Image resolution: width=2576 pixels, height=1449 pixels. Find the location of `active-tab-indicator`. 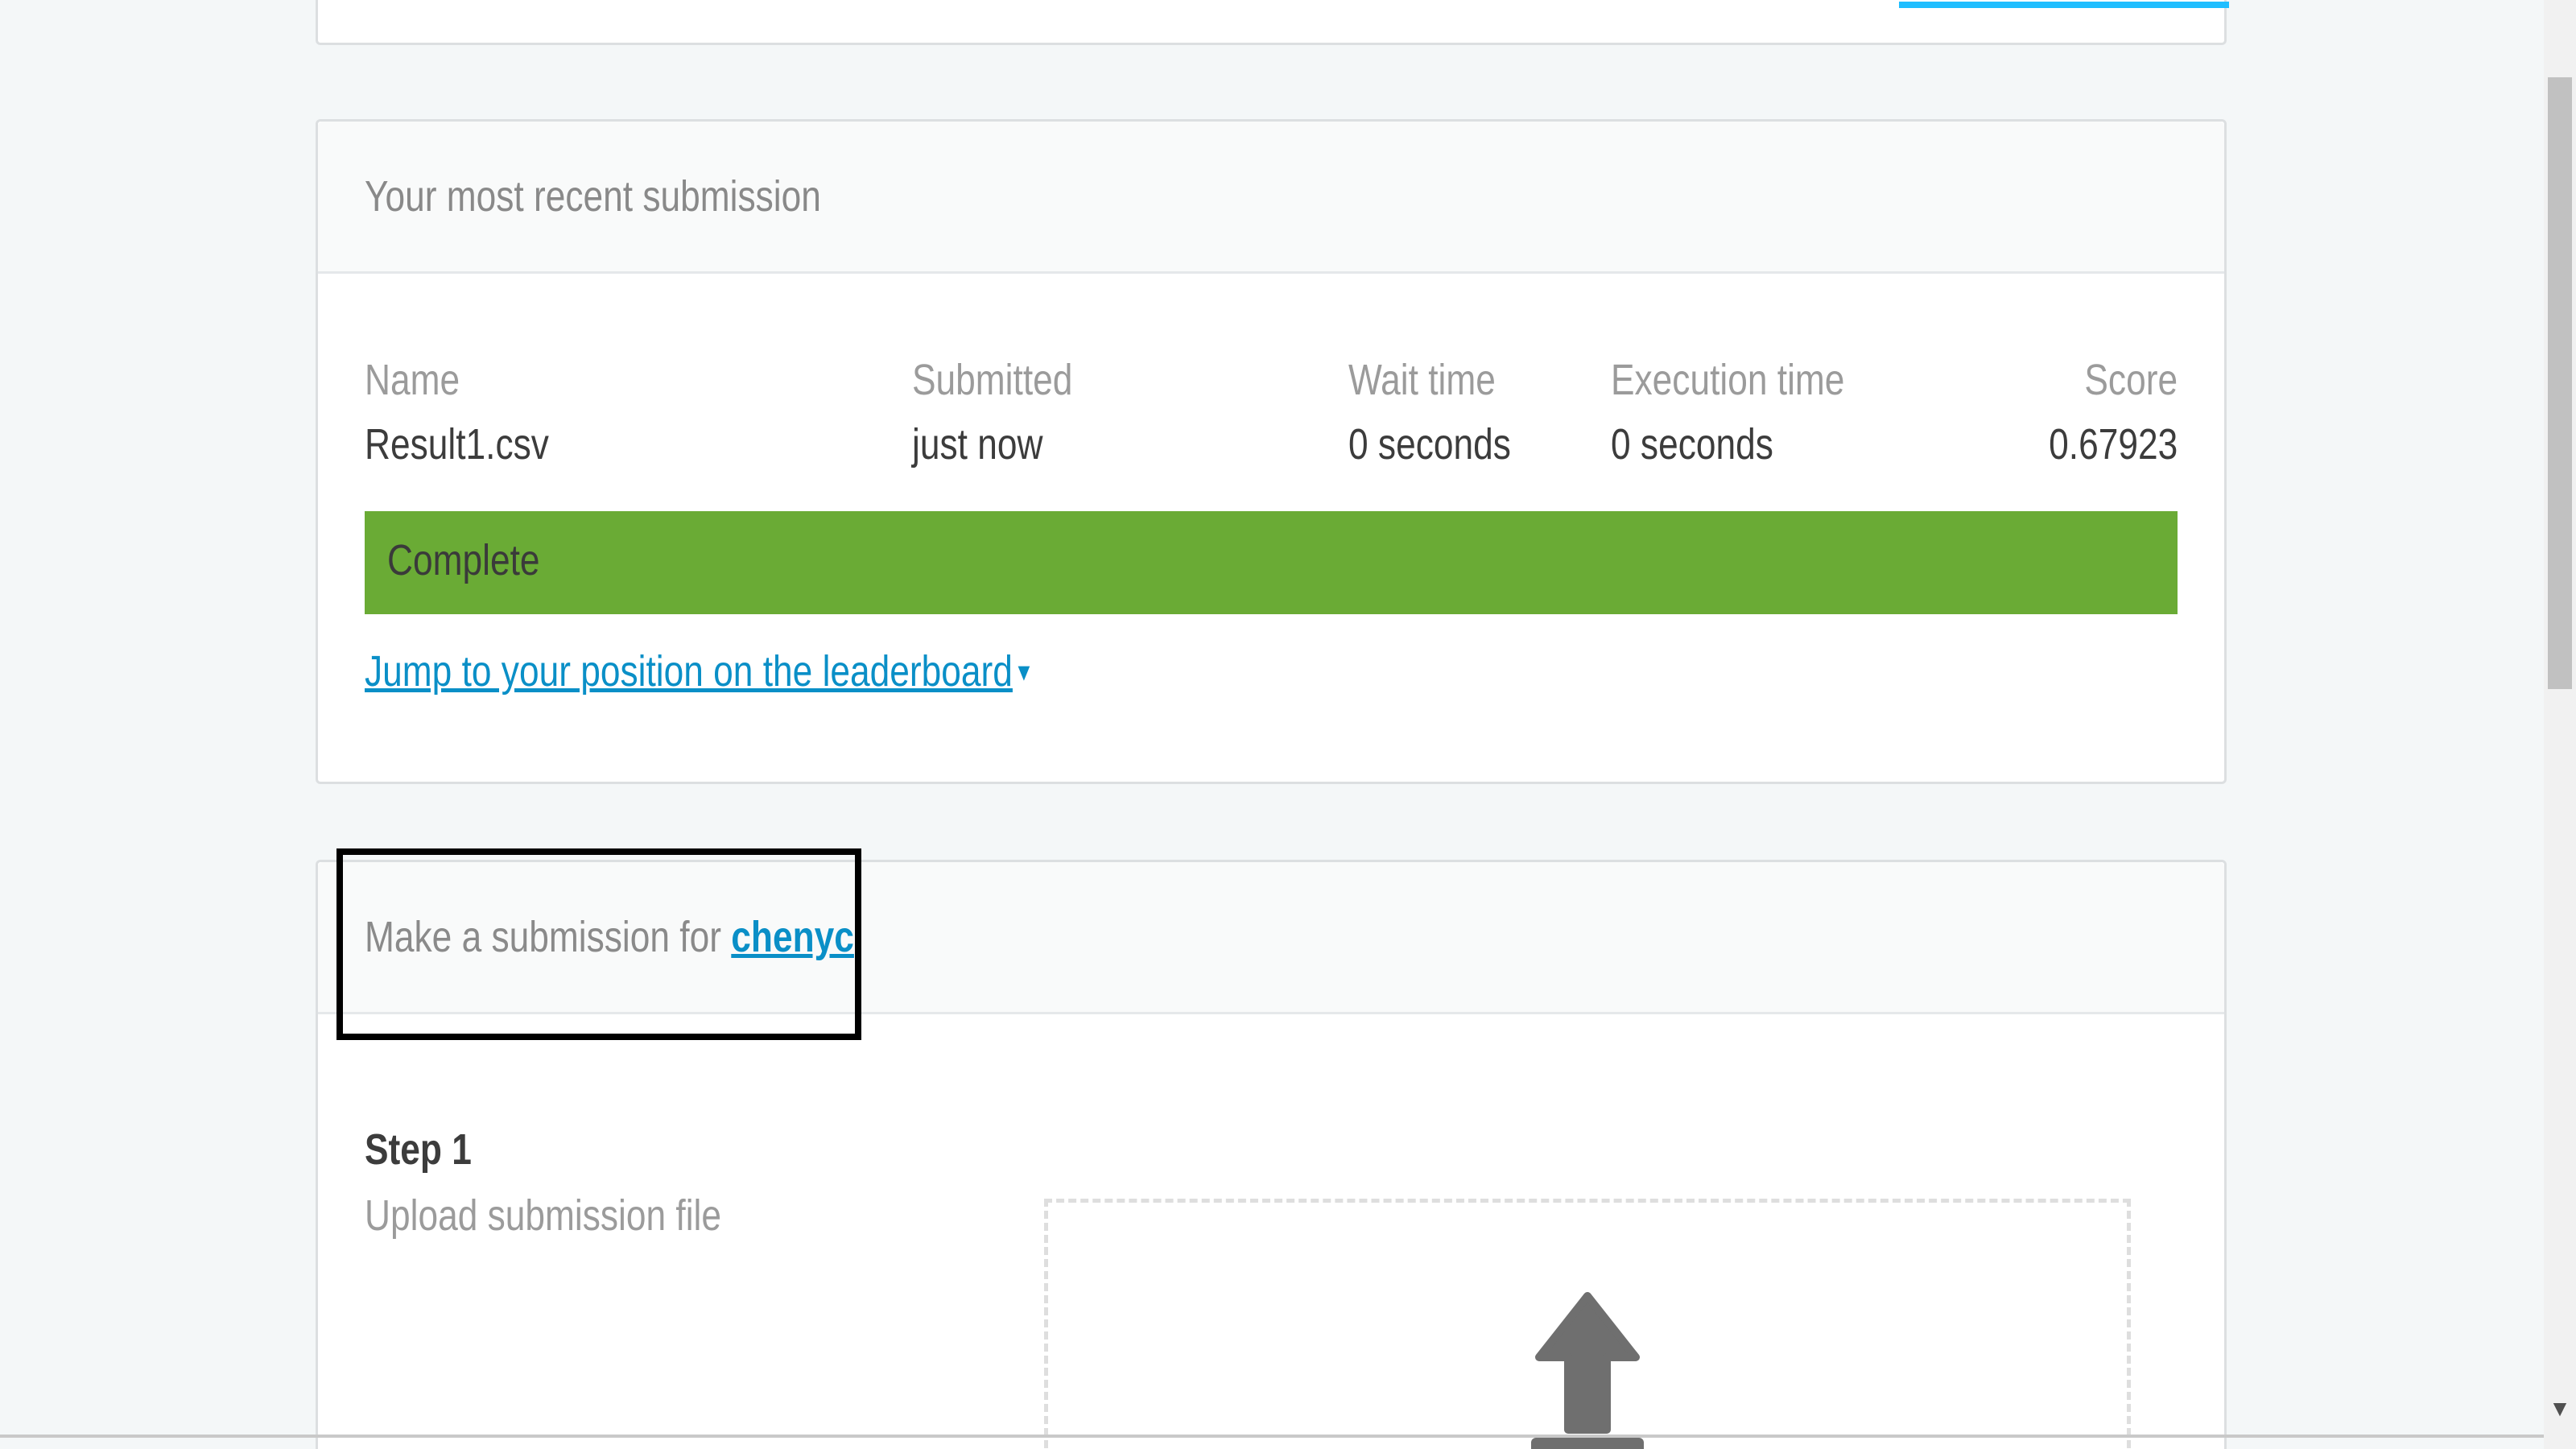

active-tab-indicator is located at coordinates (2064, 5).